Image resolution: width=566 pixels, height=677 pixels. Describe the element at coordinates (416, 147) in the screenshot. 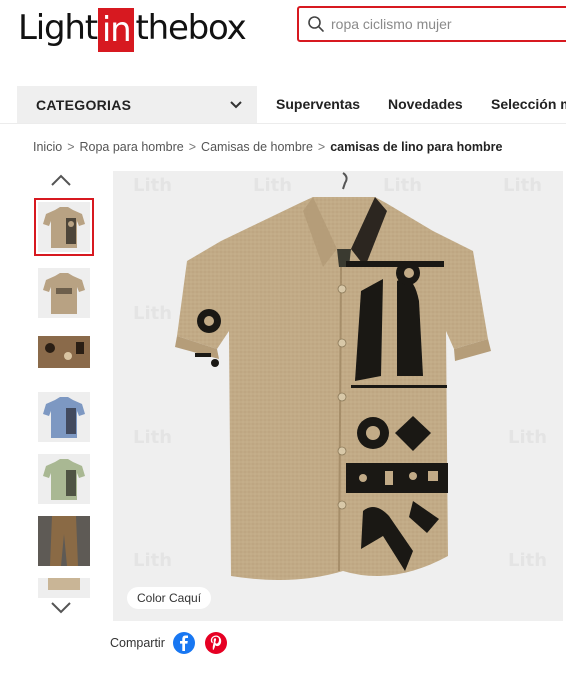

I see `breadcrumb-current: camisas de lino para hombre` at that location.